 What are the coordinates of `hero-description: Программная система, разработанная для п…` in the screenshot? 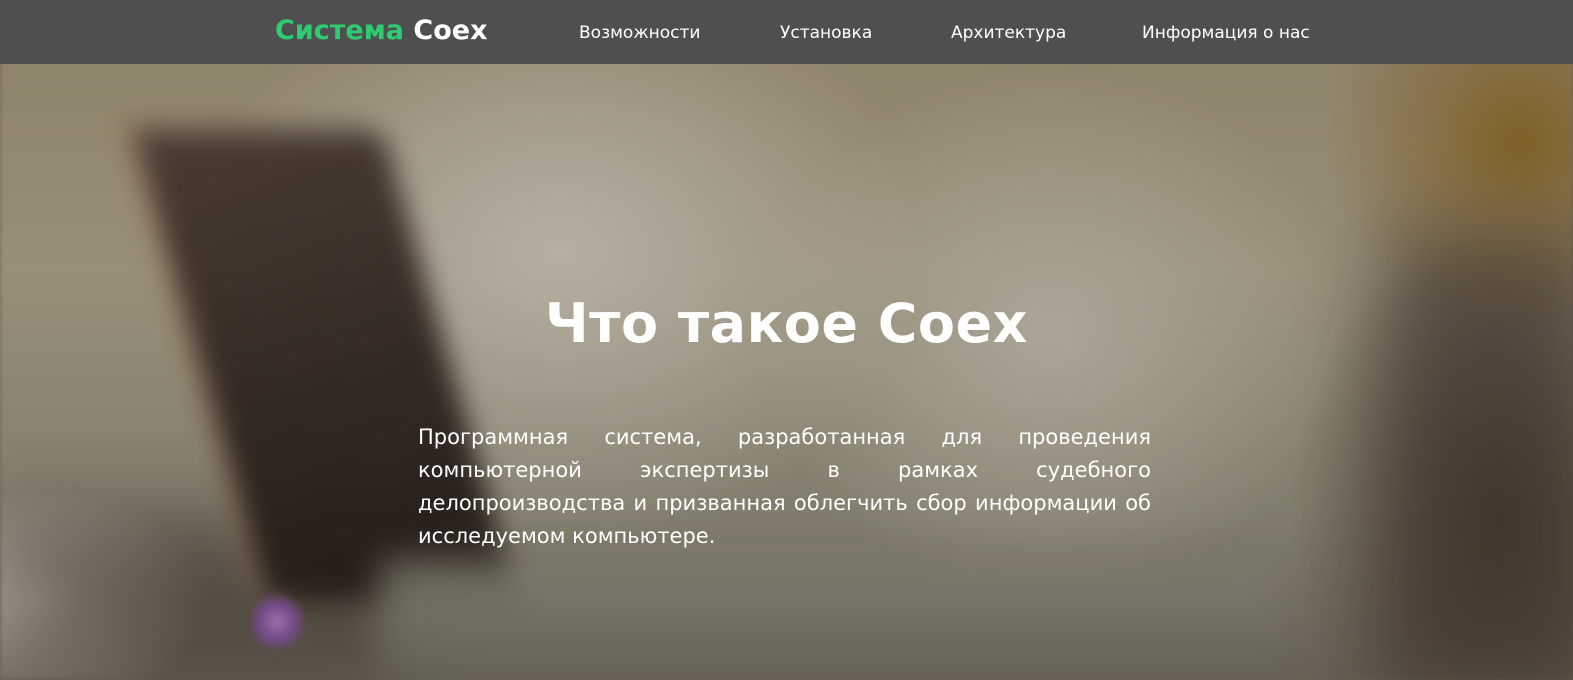 It's located at (784, 486).